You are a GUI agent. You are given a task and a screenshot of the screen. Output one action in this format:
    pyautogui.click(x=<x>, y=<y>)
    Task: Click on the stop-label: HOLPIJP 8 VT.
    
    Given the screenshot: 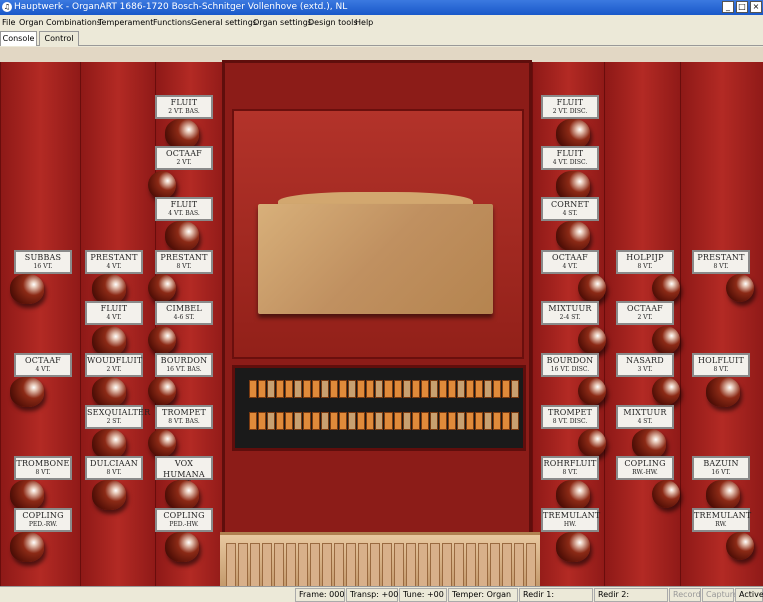 What is the action you would take?
    pyautogui.click(x=645, y=262)
    